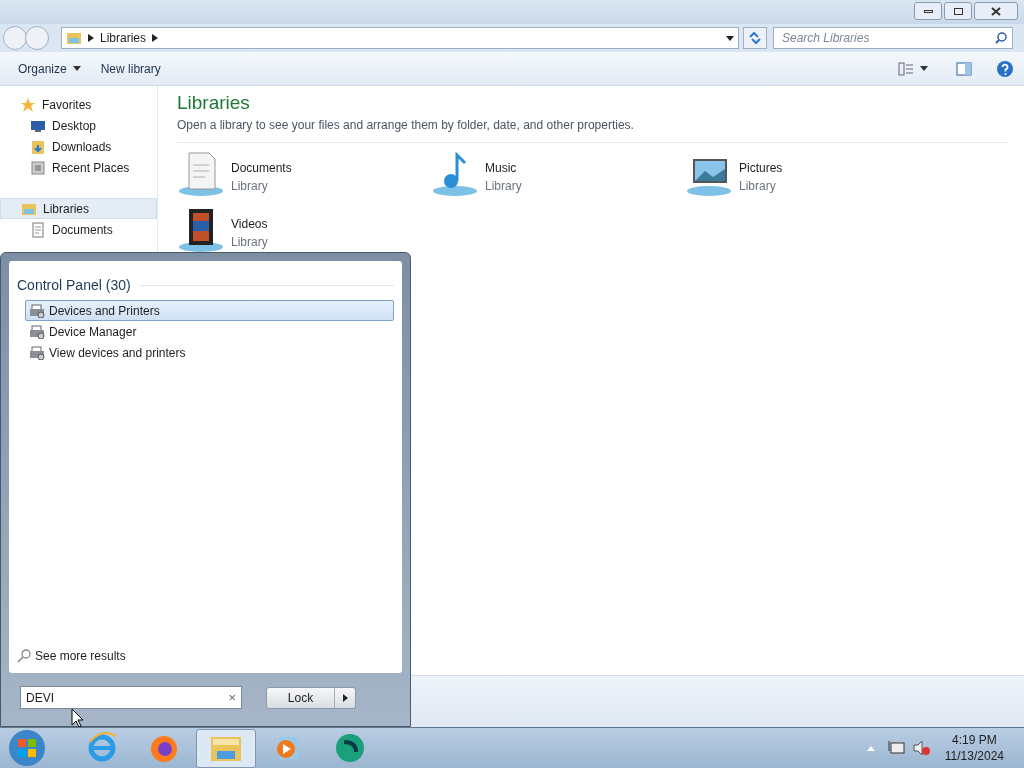  Describe the element at coordinates (895, 748) in the screenshot. I see `network-icon` at that location.